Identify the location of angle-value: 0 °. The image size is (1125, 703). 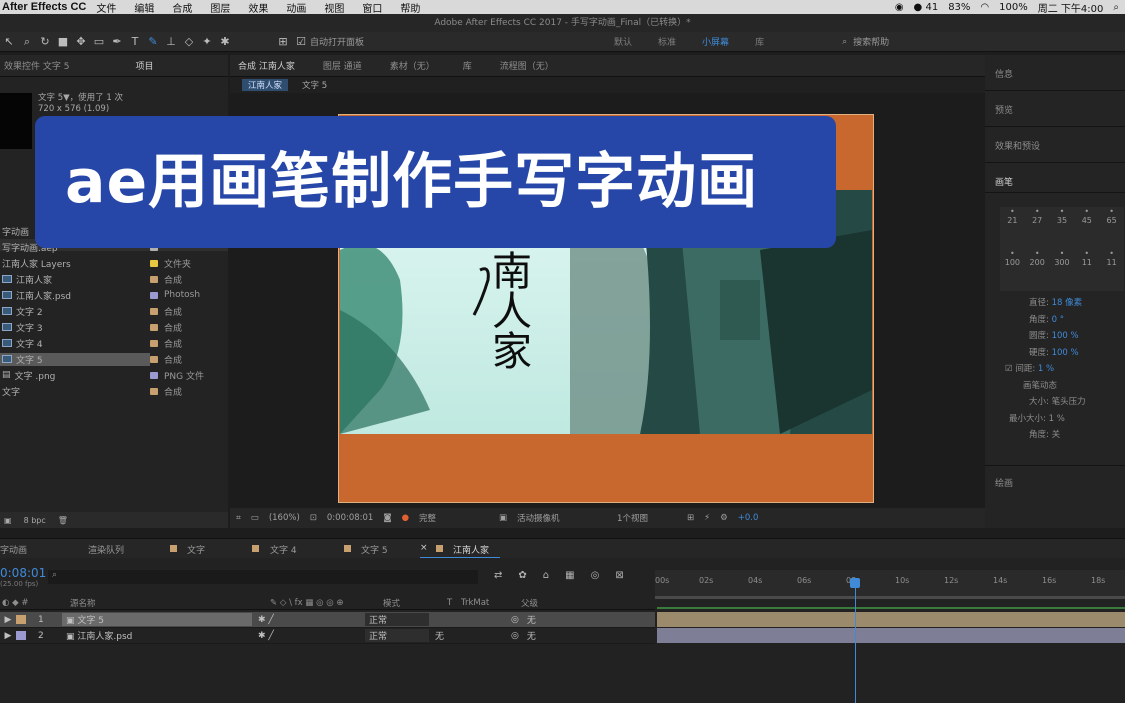
(1058, 320).